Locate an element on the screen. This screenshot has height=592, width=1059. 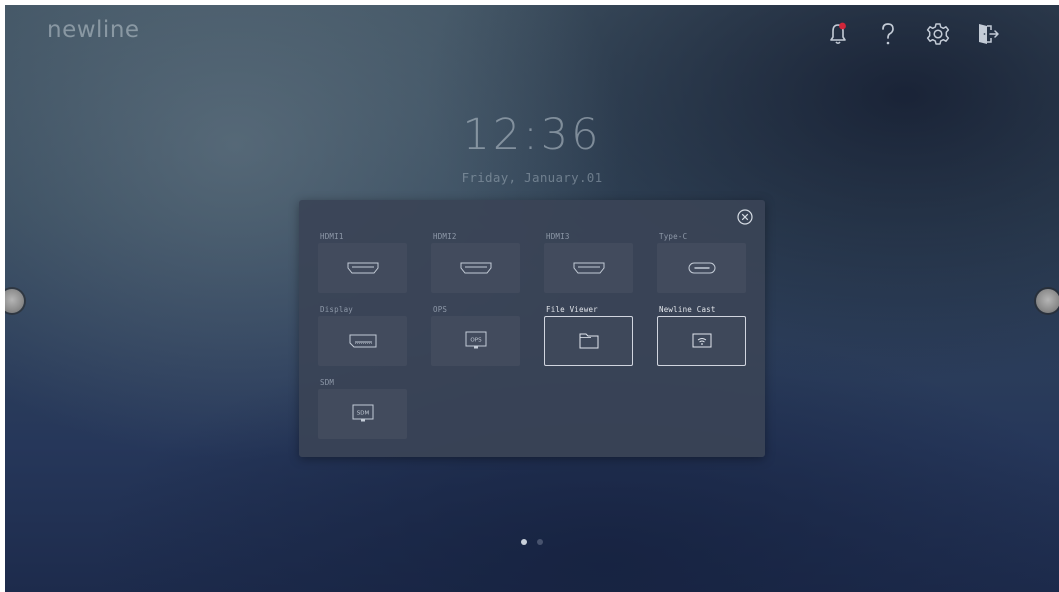
source-label: Newline Cast is located at coordinates (687, 309).